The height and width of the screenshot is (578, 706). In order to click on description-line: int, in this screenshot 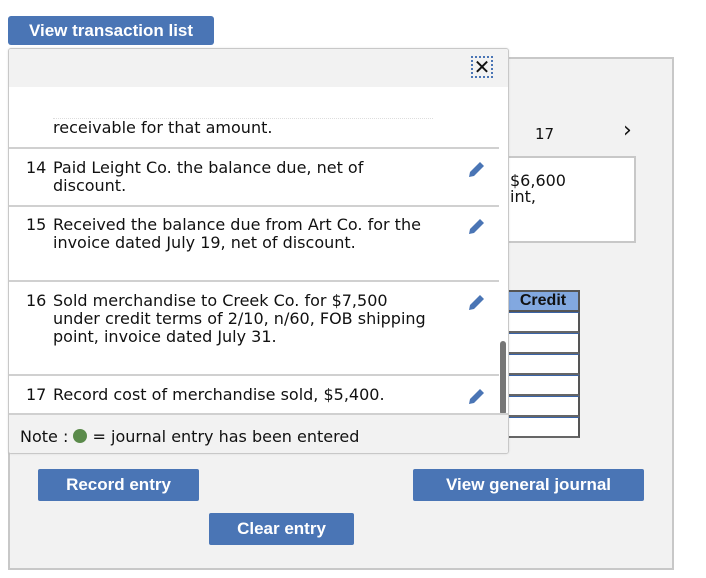, I will do `click(523, 196)`.